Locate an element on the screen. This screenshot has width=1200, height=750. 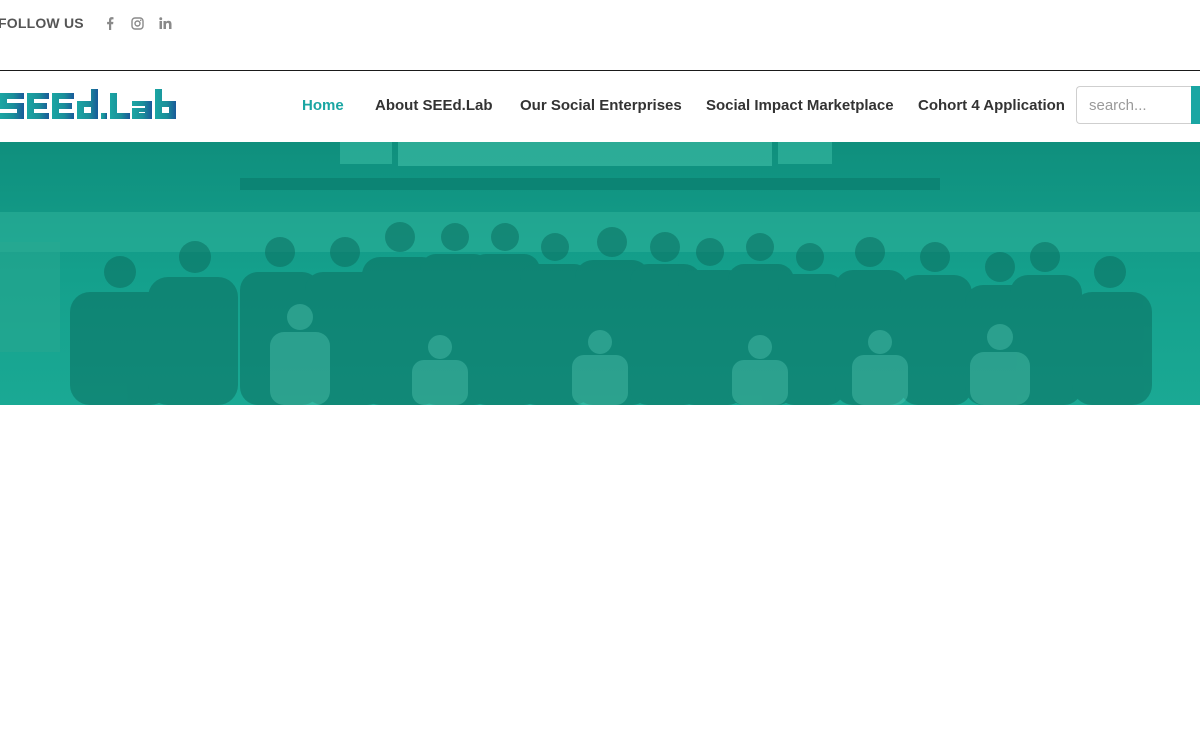
linkedin-icon is located at coordinates (166, 23).